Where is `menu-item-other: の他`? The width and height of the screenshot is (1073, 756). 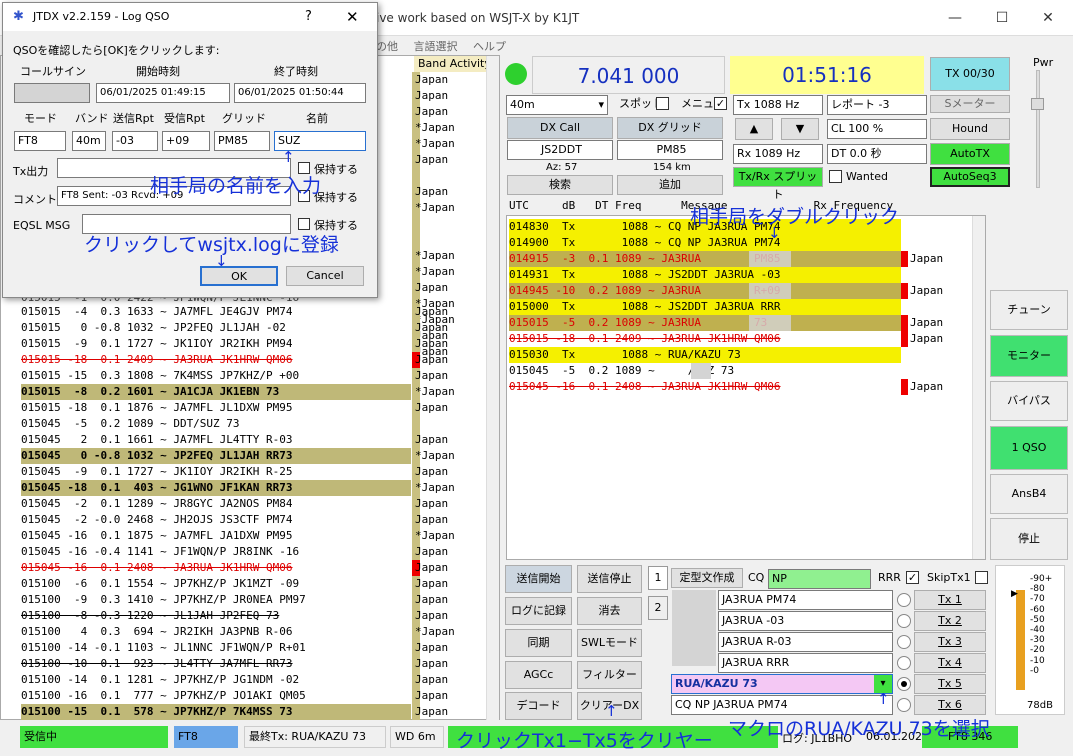
menu-item-other: の他 is located at coordinates (387, 46).